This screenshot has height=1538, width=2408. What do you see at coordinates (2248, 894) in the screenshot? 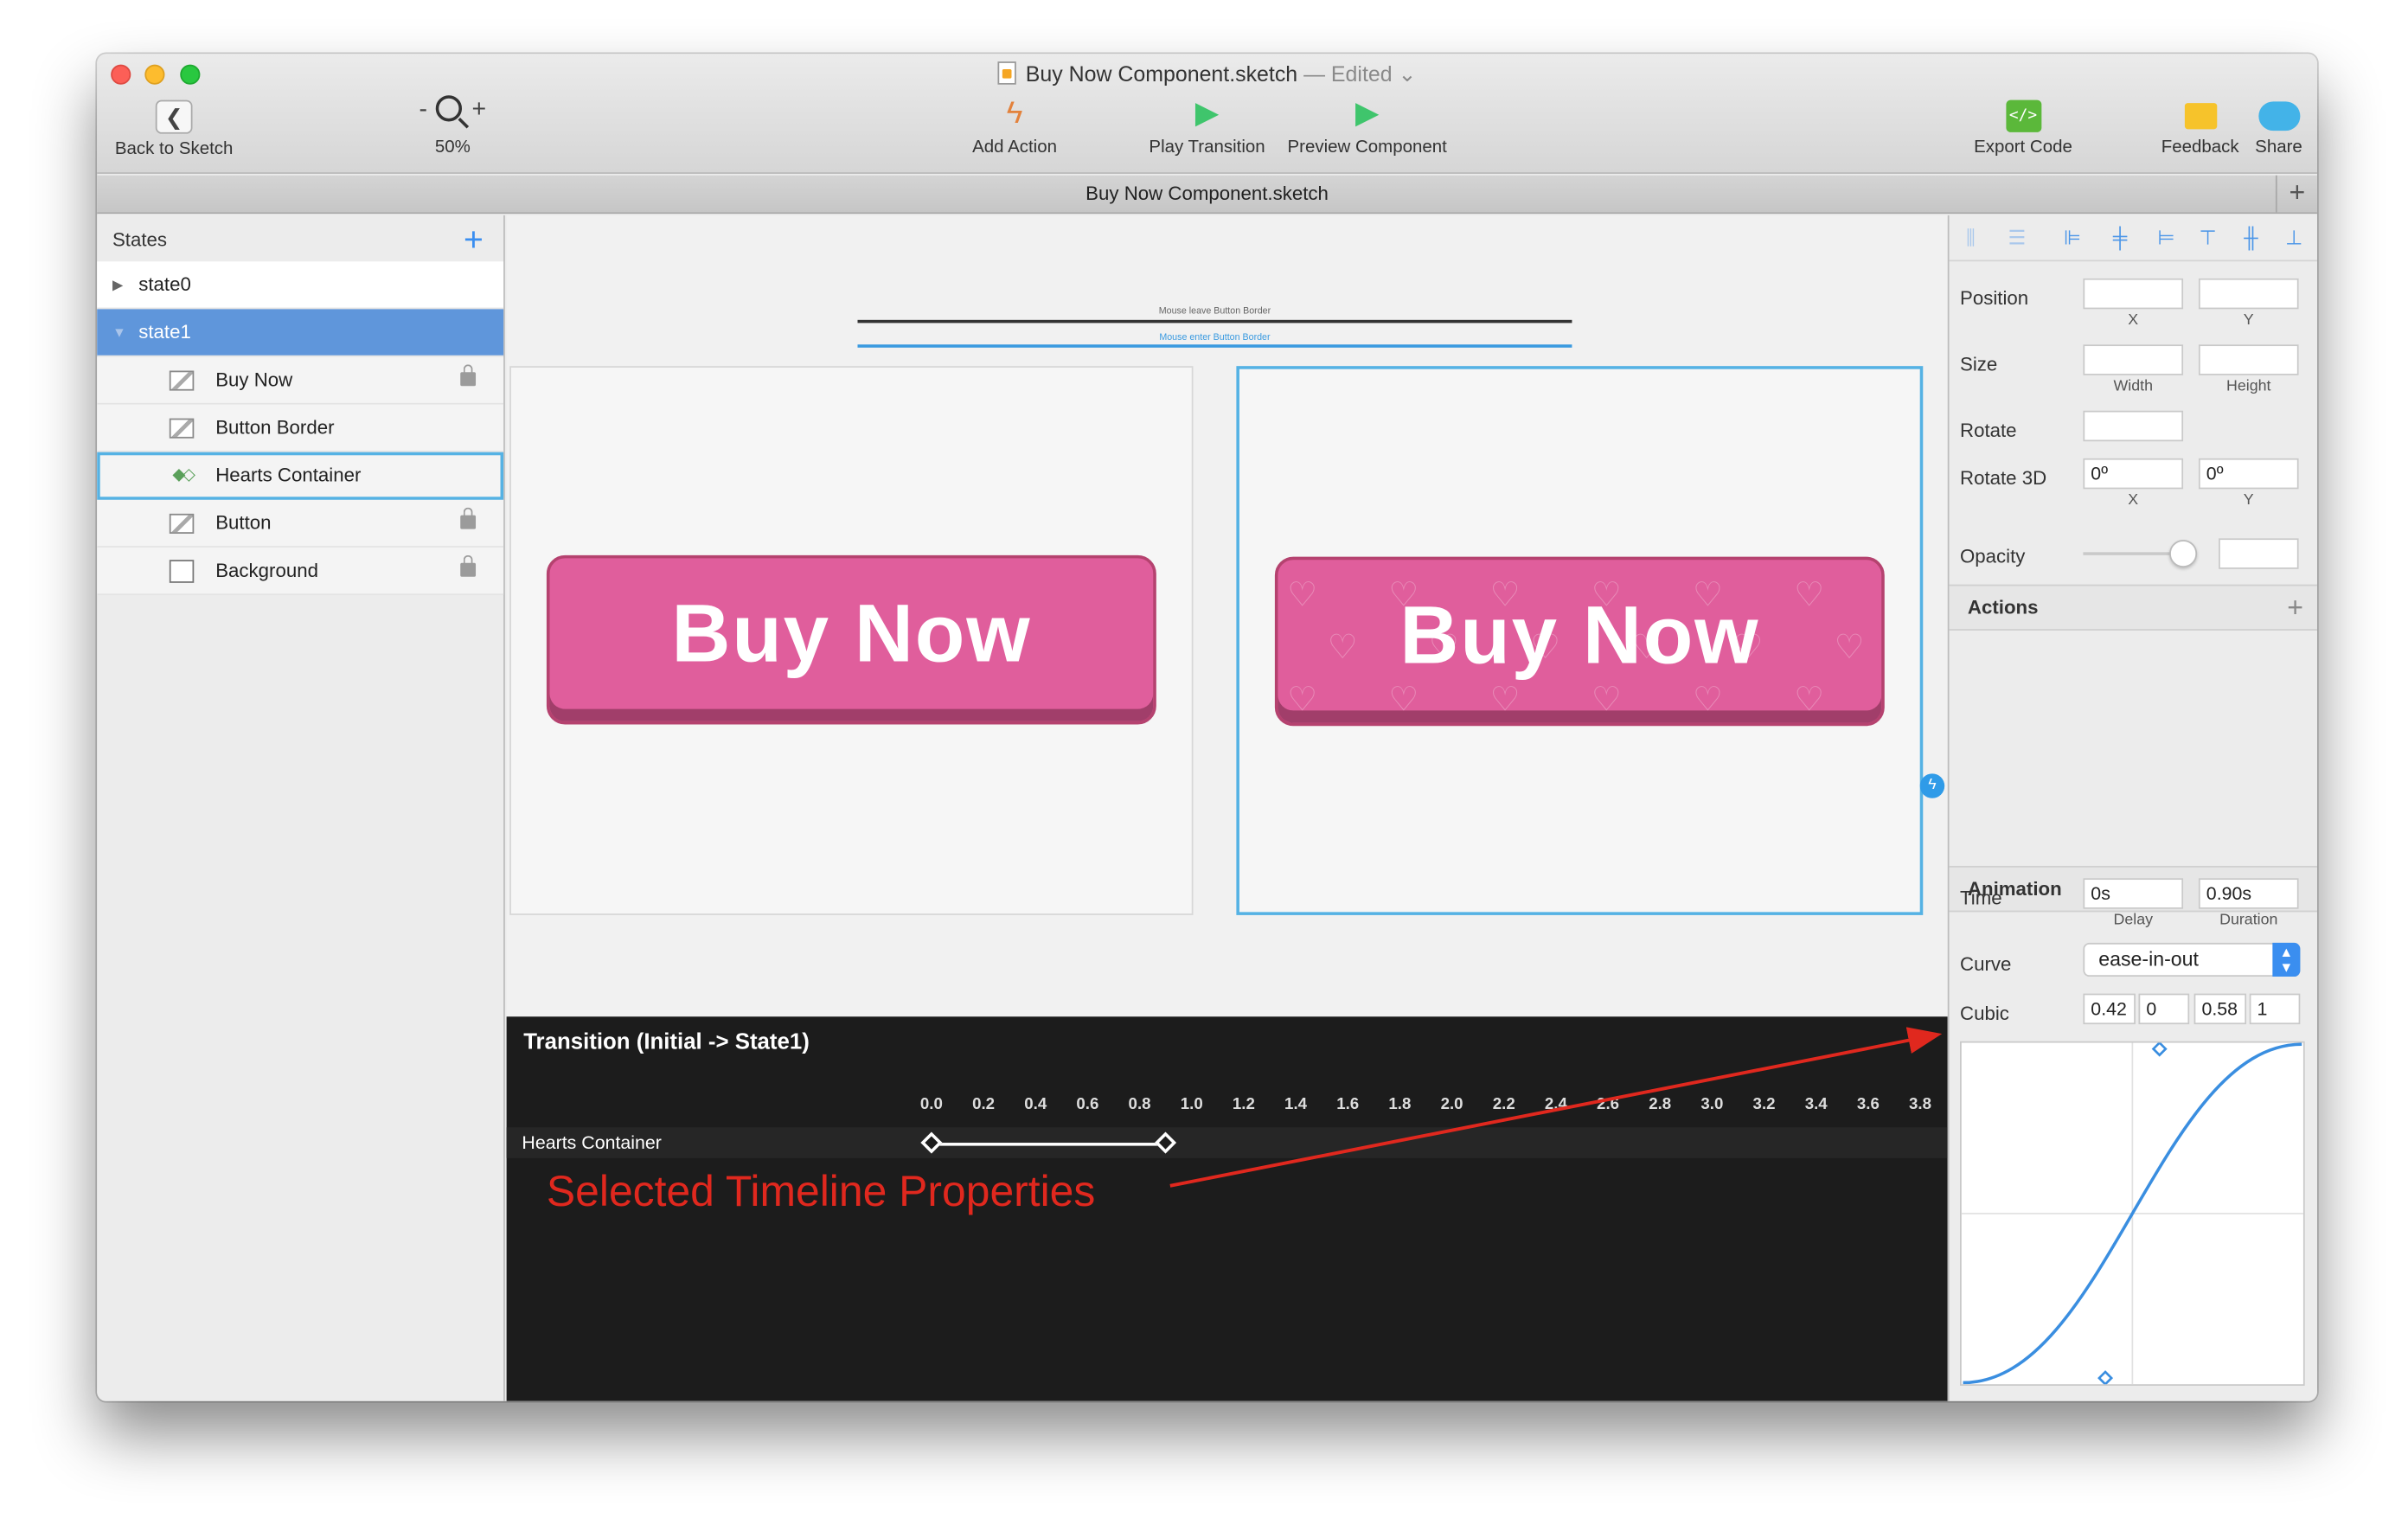
I see `duration-field: 0.90s` at bounding box center [2248, 894].